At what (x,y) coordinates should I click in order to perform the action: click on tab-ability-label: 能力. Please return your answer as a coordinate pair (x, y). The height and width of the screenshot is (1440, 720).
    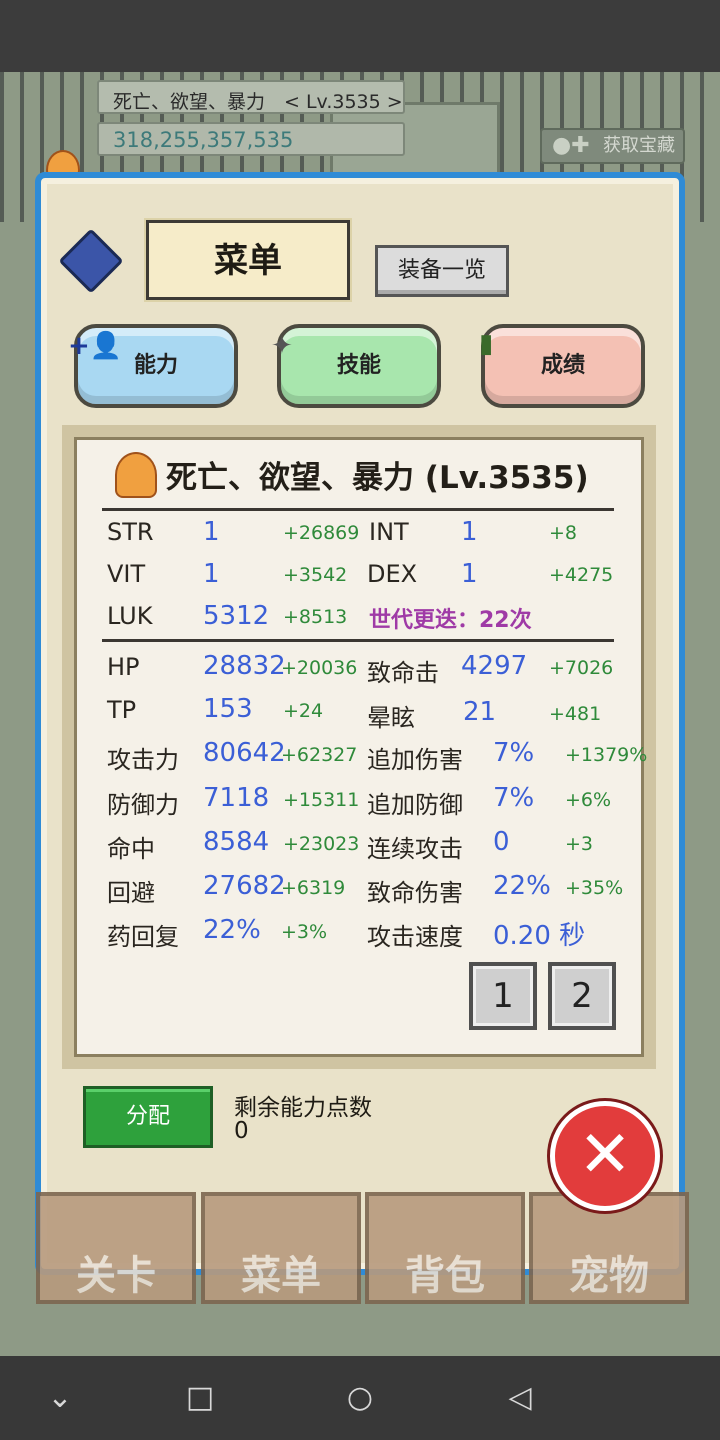
    Looking at the image, I should click on (155, 365).